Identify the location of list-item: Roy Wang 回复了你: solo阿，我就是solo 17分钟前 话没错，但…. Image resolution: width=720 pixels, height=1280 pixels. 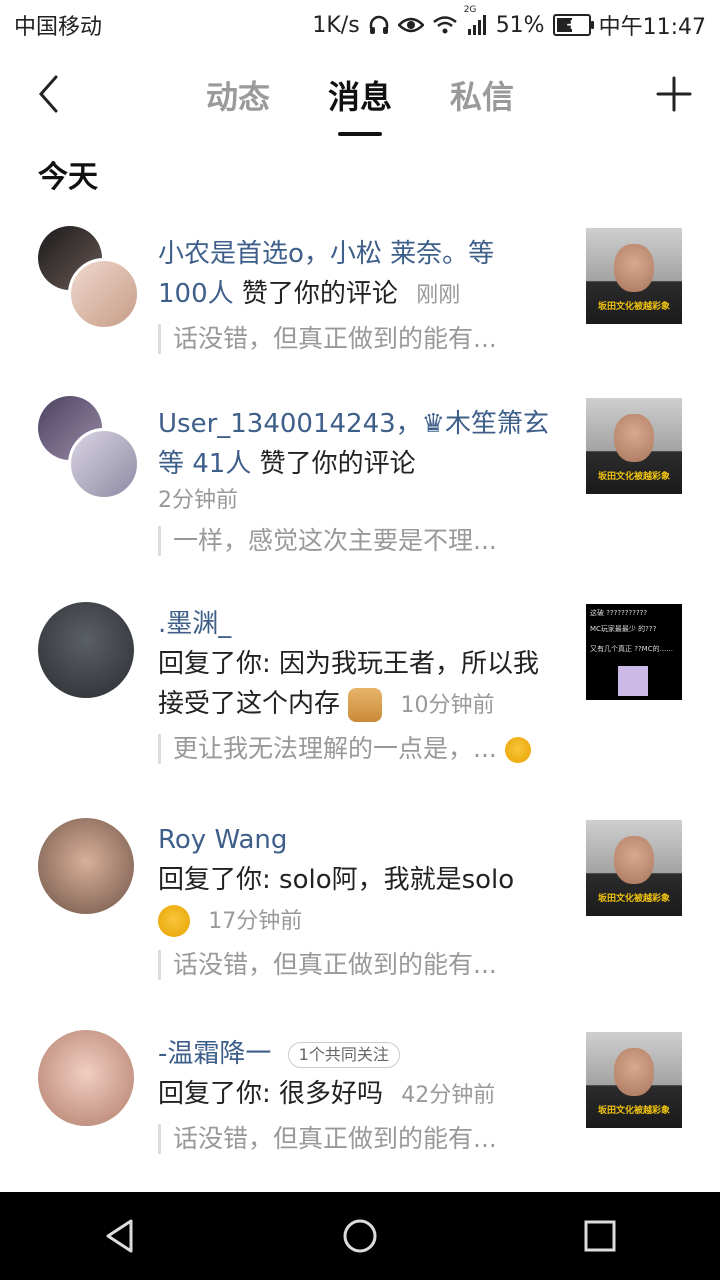
(360, 908).